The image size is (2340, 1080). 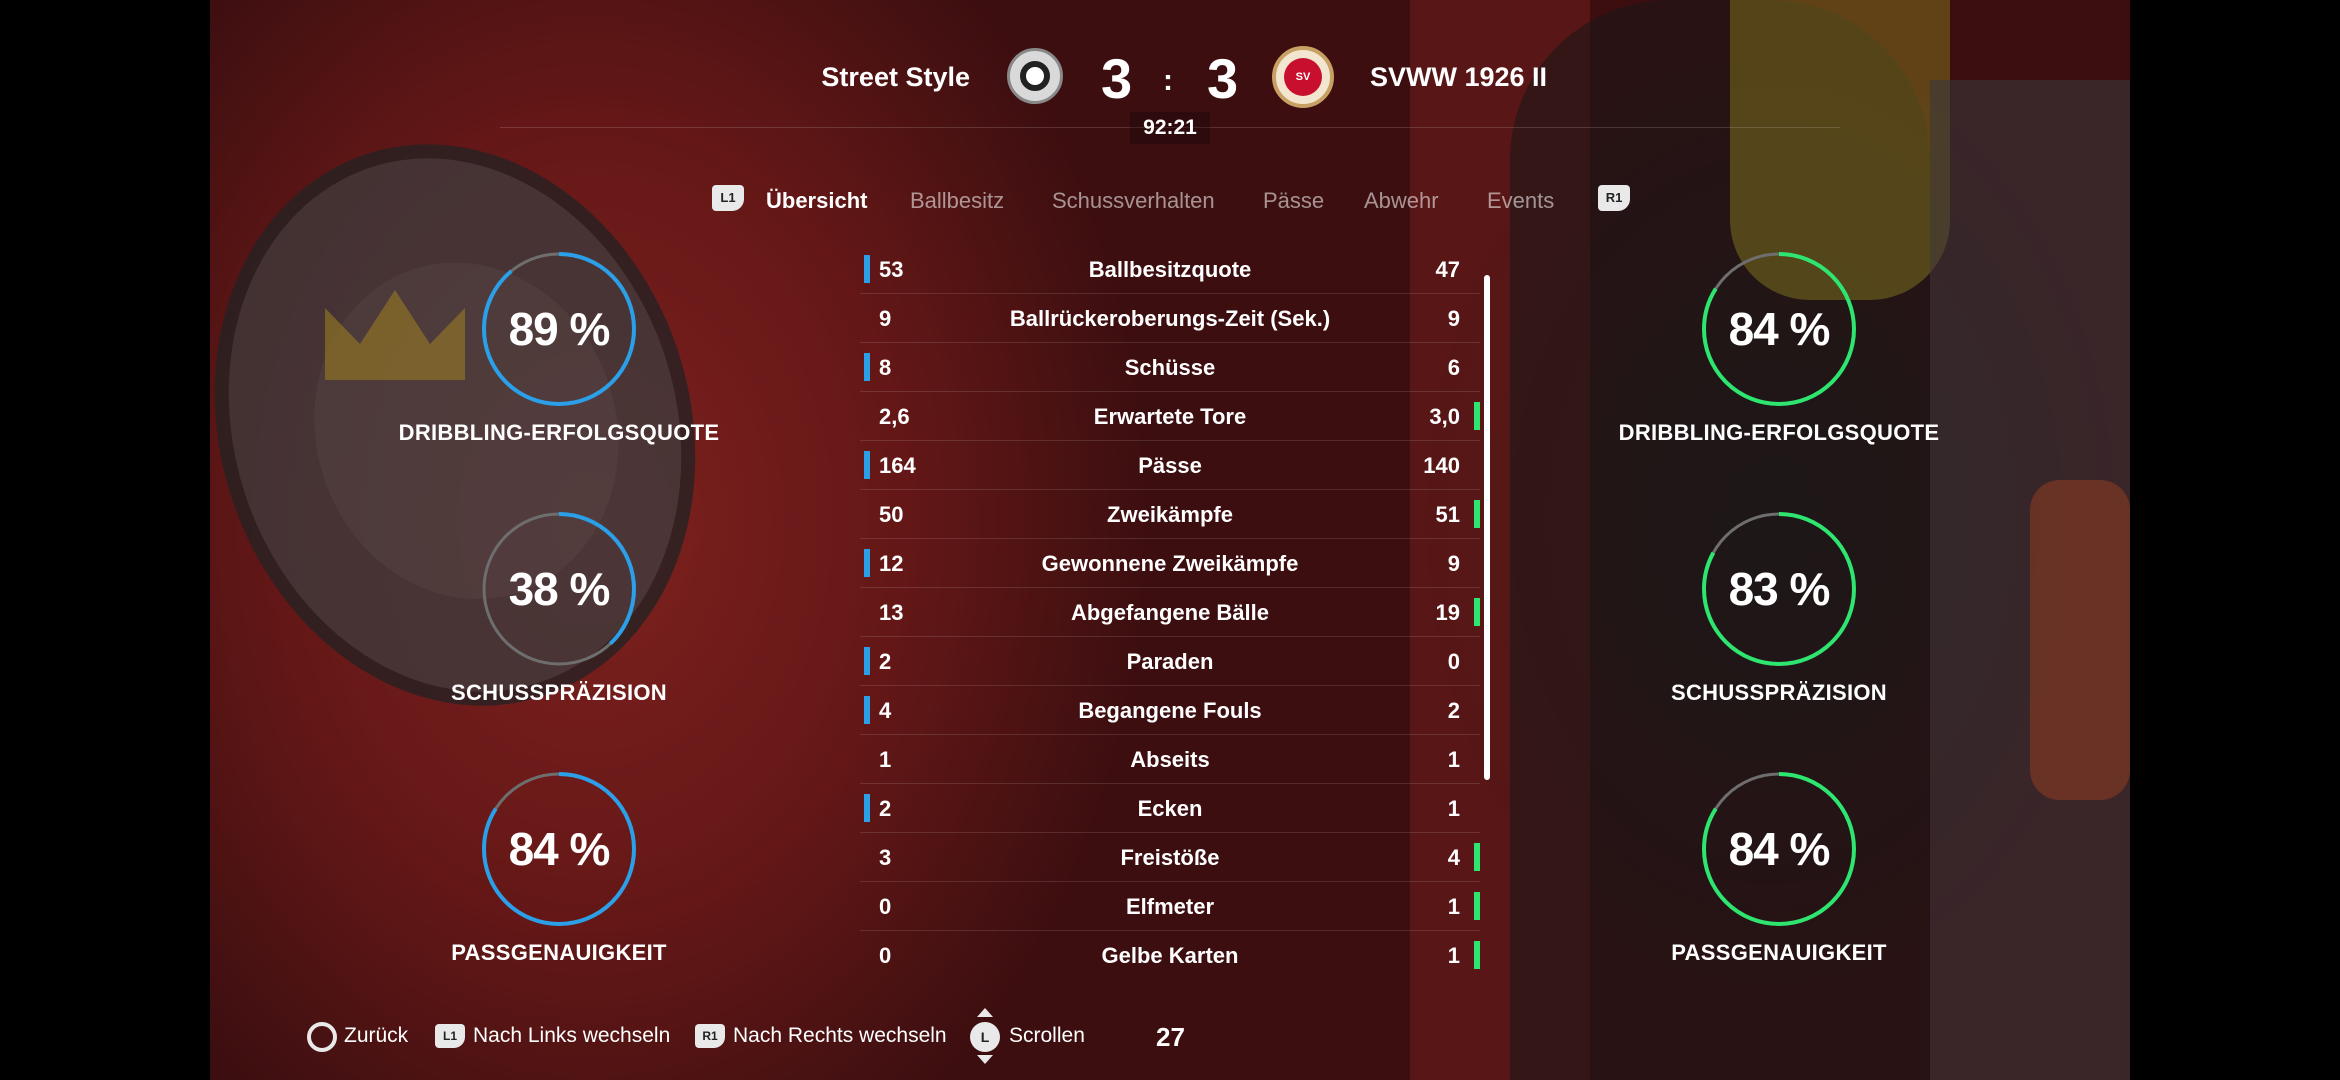 What do you see at coordinates (1170, 128) in the screenshot?
I see `match-clock: 92:21` at bounding box center [1170, 128].